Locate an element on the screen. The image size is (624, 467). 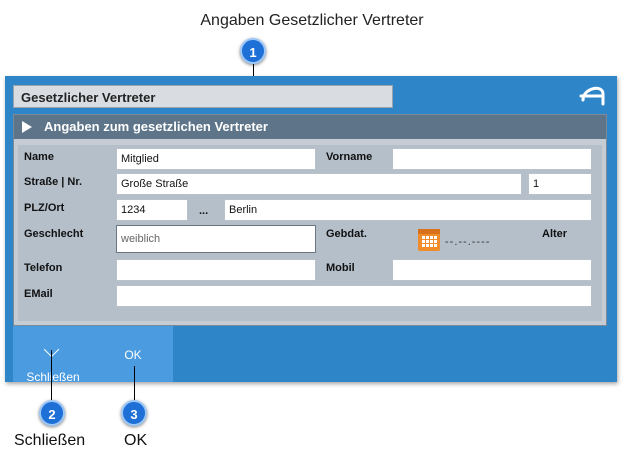
strasse-field: Große Straße is located at coordinates (319, 184).